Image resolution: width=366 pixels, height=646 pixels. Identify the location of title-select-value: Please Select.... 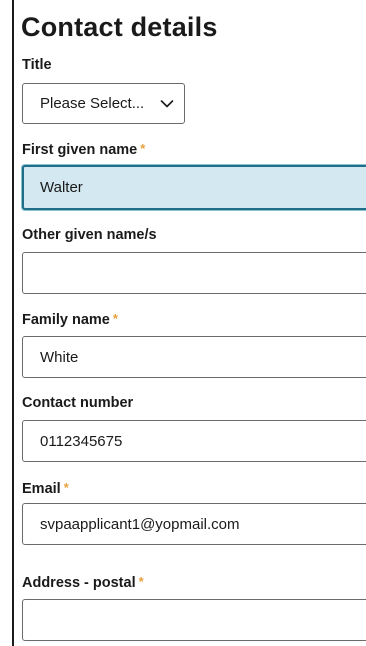
(92, 103).